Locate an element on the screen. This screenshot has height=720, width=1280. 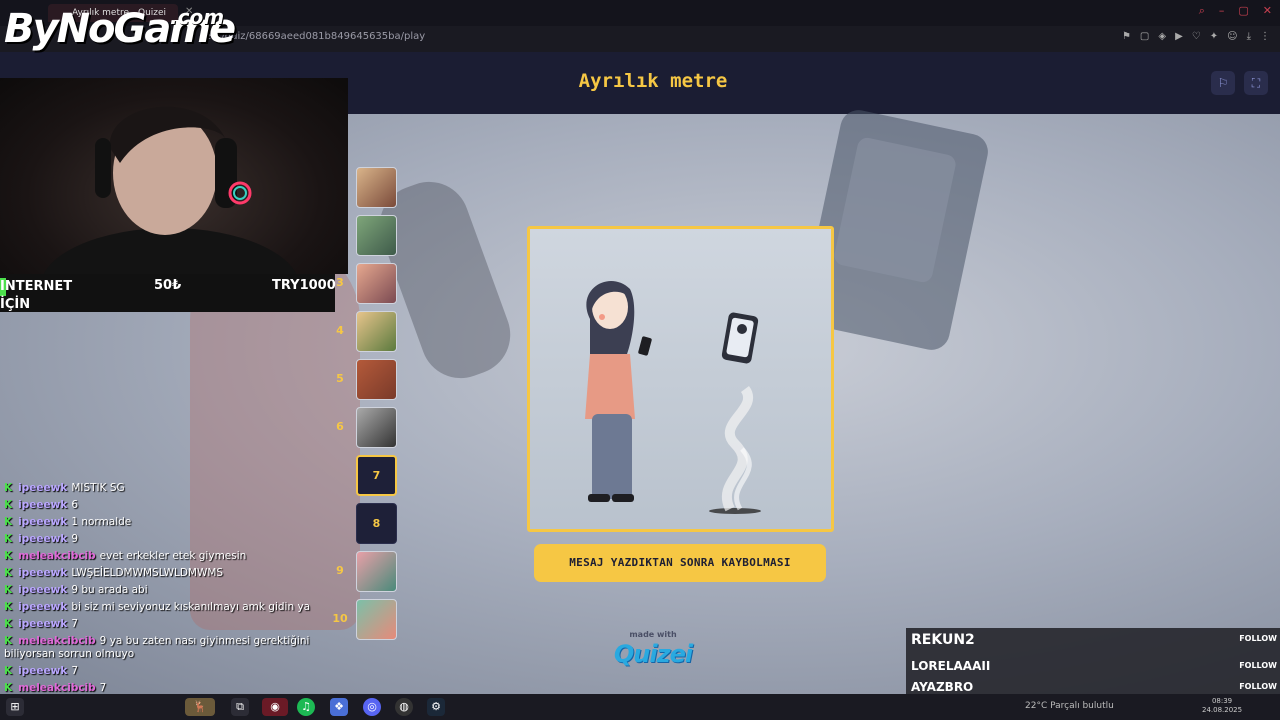
browser-toolbar: ⚑ ▢ ◈ ▶ ♡ ✦ ☺ ⤓ ⋮ is located at coordinates (1196, 36).